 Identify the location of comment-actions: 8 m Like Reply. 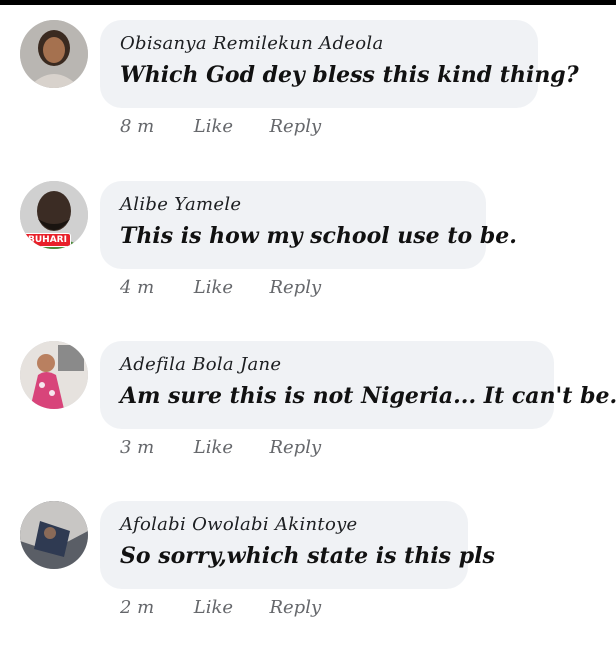
(220, 126).